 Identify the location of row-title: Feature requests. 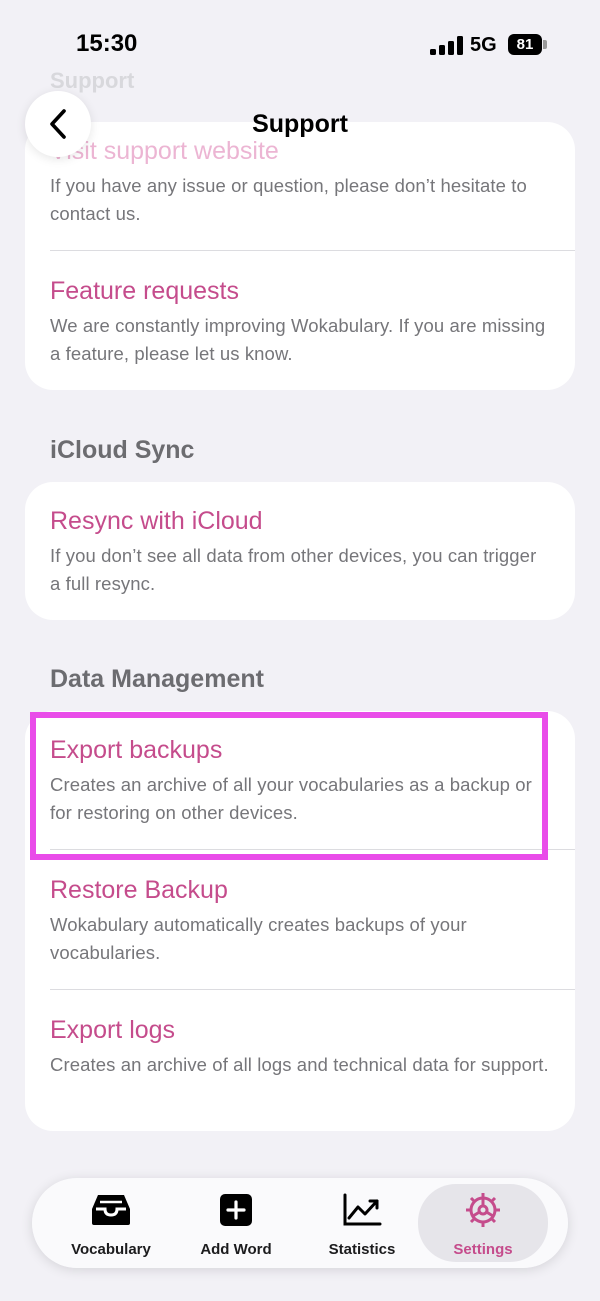
(144, 291).